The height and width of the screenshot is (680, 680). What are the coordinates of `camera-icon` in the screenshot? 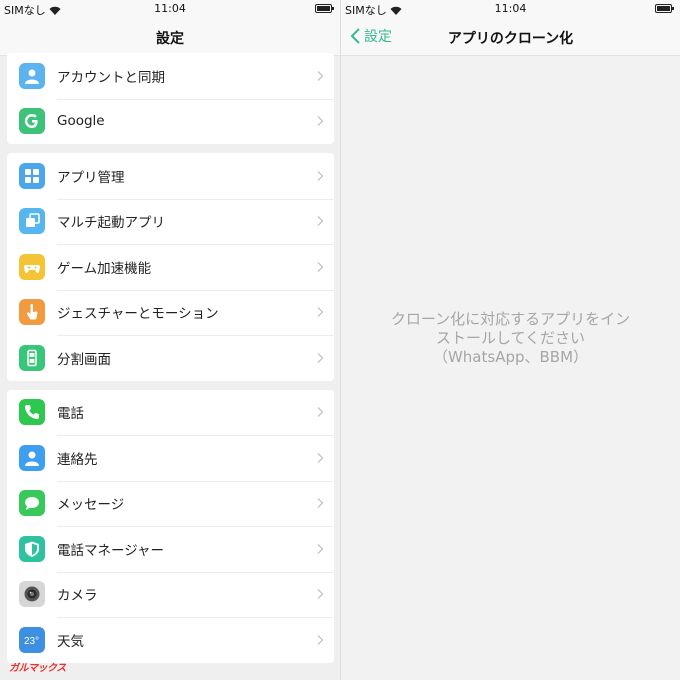 It's located at (32, 594).